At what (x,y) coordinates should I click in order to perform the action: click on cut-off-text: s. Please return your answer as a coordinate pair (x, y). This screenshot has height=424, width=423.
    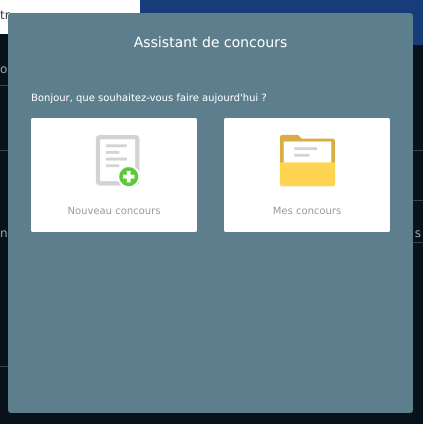
    Looking at the image, I should click on (417, 233).